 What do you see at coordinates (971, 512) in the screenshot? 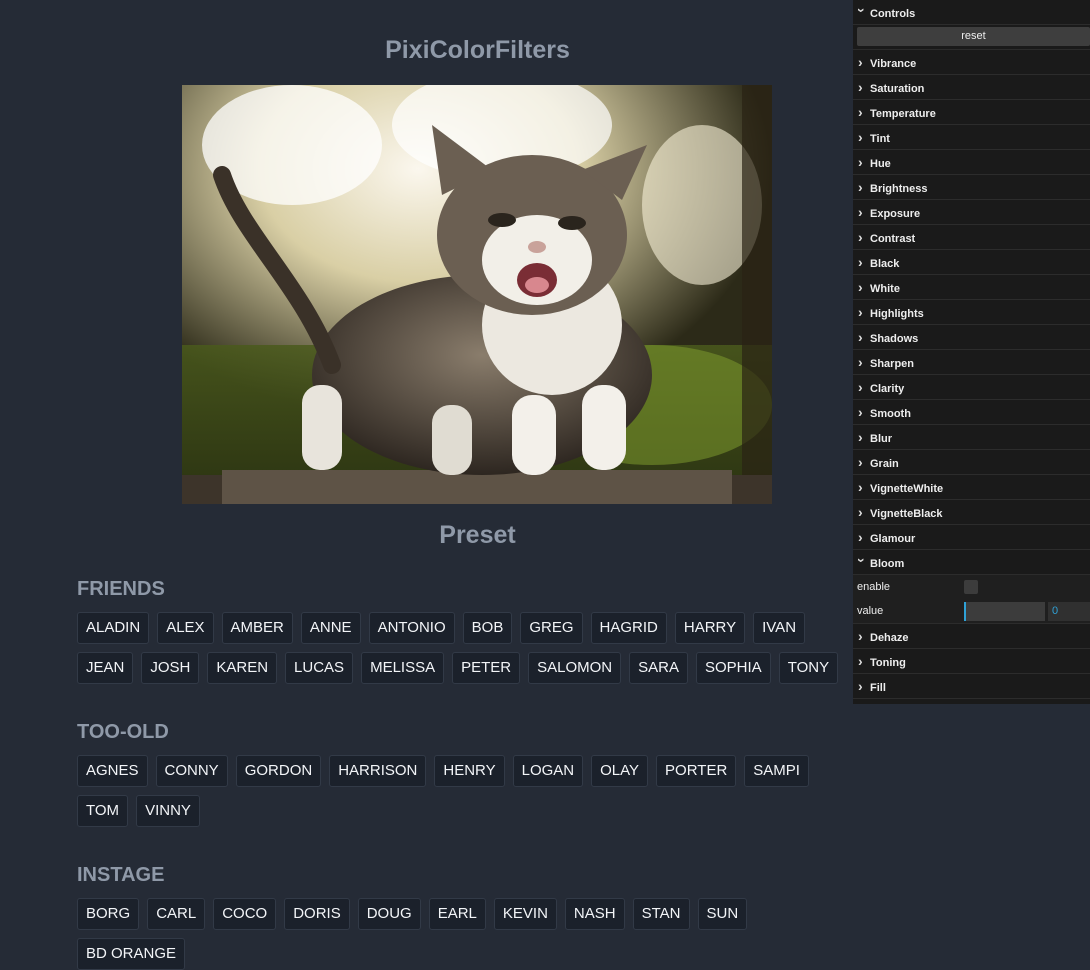
I see `folder-vignetteblack: › VignetteBlack` at bounding box center [971, 512].